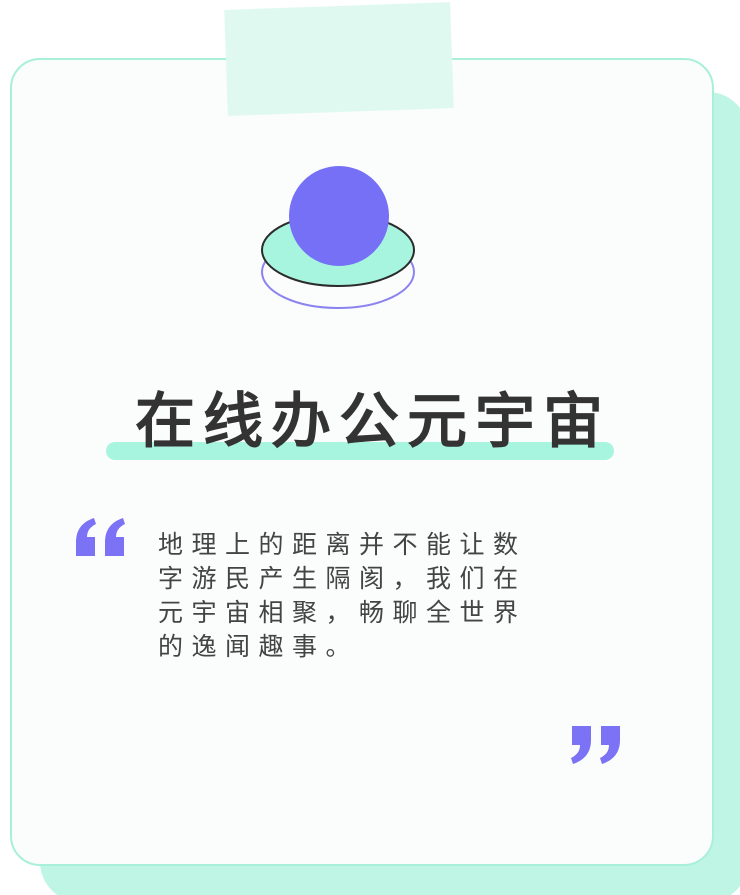  What do you see at coordinates (342, 595) in the screenshot?
I see `body-paragraph: 地理上的距离并不能让数字游民产生隔阂，我们在元宇宙相聚，畅聊全世界的逸闻趣事。` at bounding box center [342, 595].